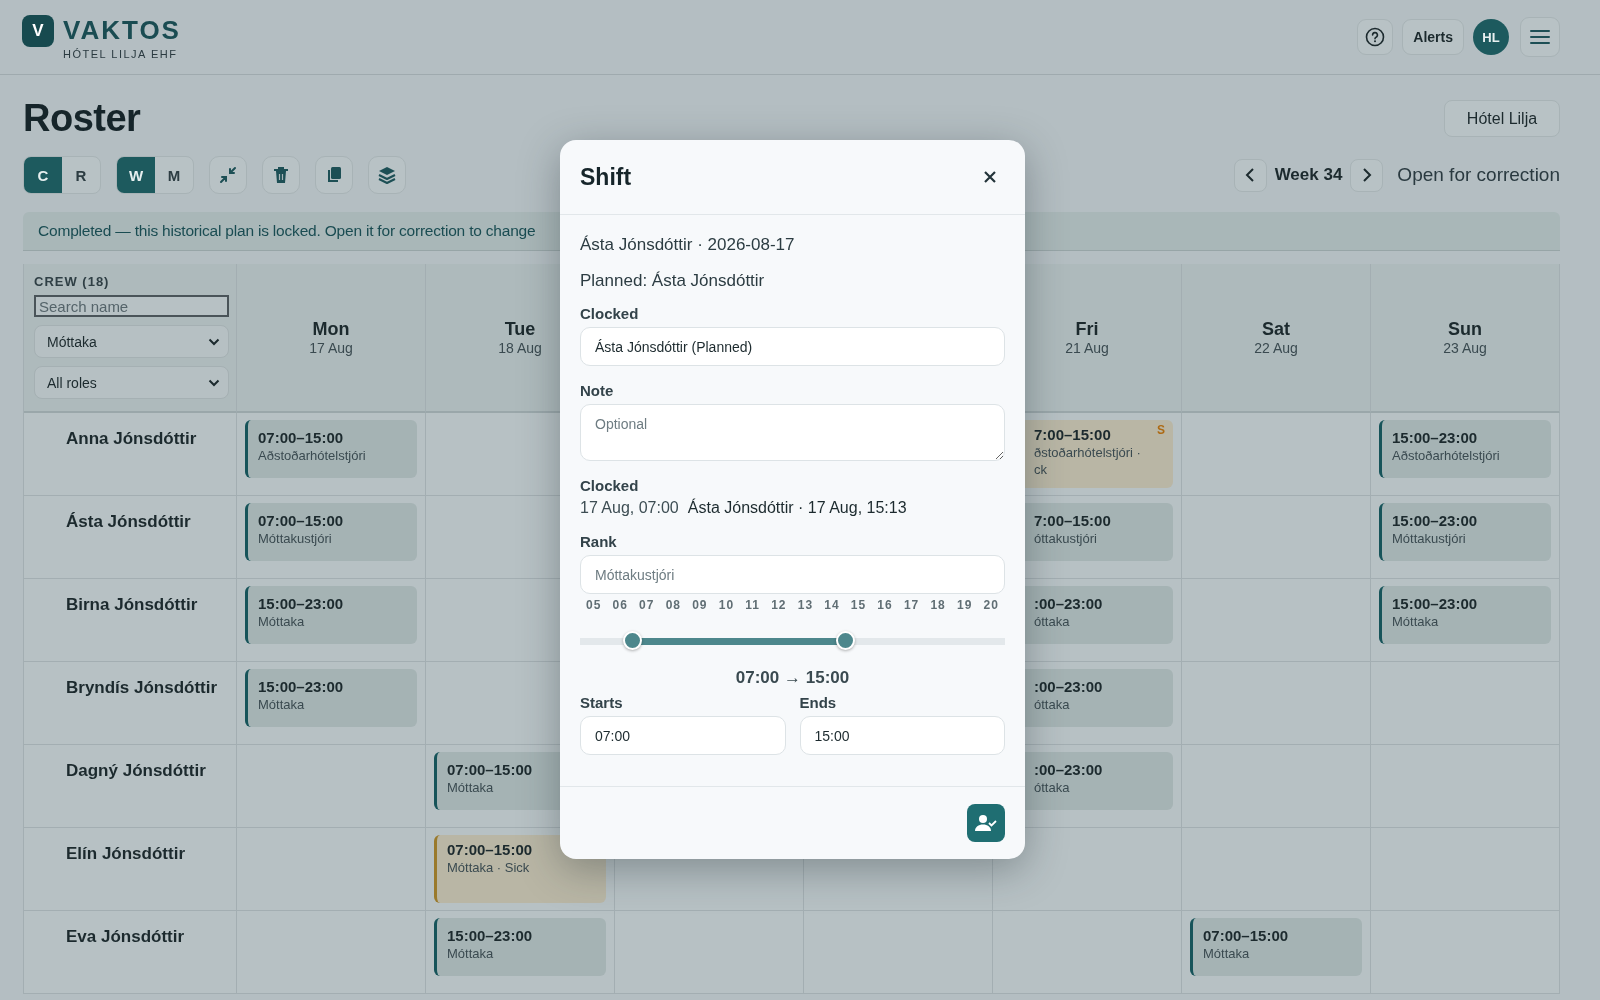  I want to click on view-tab: M, so click(174, 175).